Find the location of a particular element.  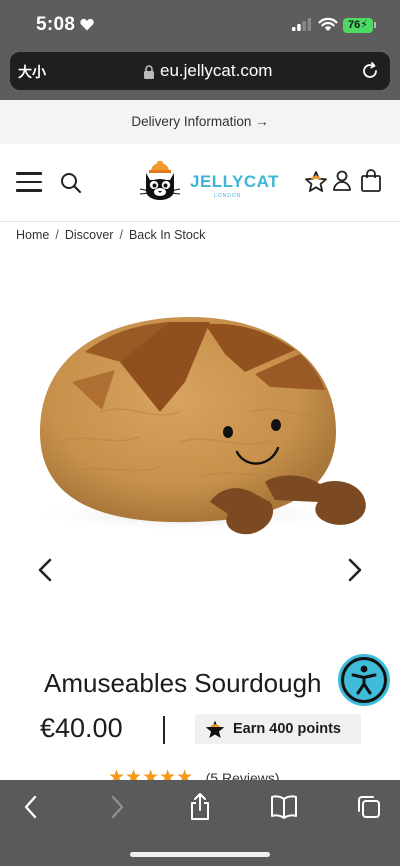

price-divider is located at coordinates (164, 730).